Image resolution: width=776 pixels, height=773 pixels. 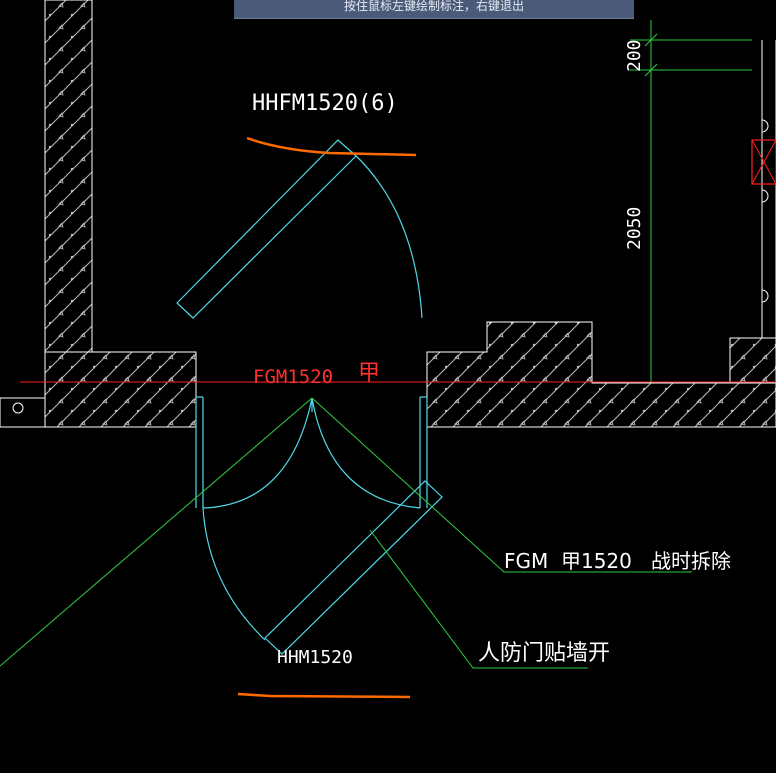 What do you see at coordinates (617, 561) in the screenshot?
I see `right-note-fgm: FGM 甲1520 战时拆除` at bounding box center [617, 561].